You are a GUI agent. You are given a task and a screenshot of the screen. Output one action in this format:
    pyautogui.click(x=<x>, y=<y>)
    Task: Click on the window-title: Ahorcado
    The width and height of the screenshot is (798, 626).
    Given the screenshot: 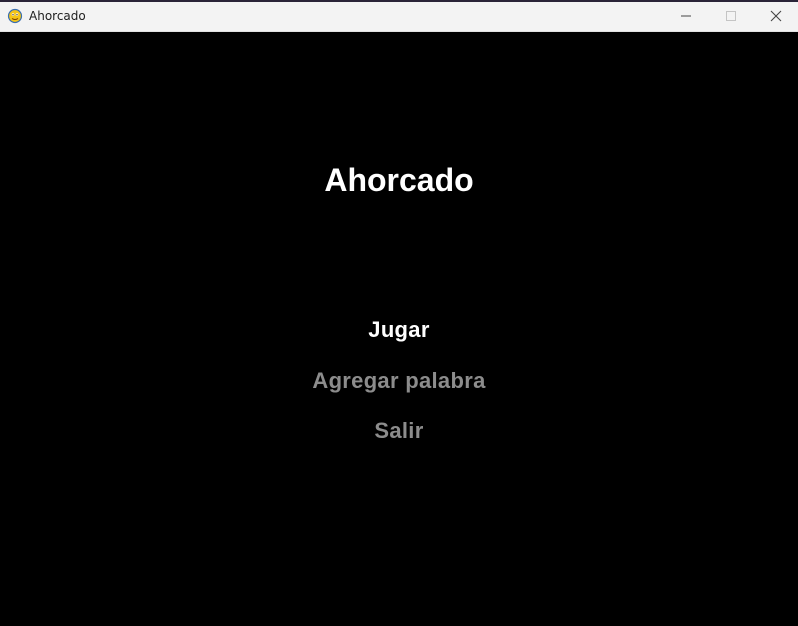 What is the action you would take?
    pyautogui.click(x=57, y=16)
    